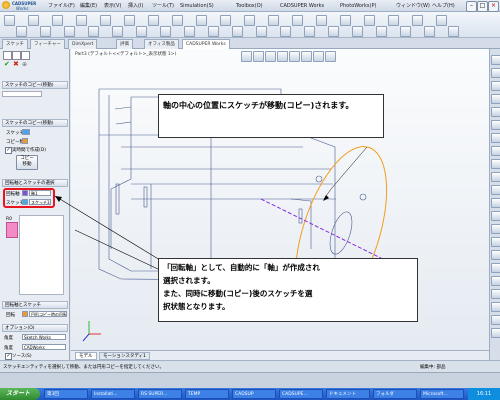 The height and width of the screenshot is (400, 500). What do you see at coordinates (207, 394) in the screenshot?
I see `taskbar-item: TEMP` at bounding box center [207, 394].